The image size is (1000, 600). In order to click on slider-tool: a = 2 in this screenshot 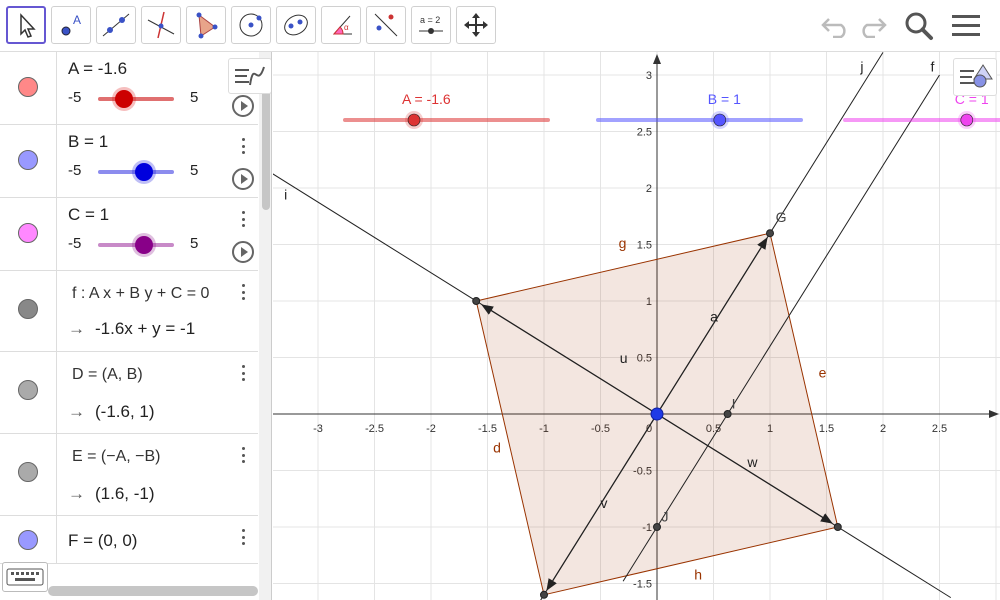, I will do `click(431, 25)`.